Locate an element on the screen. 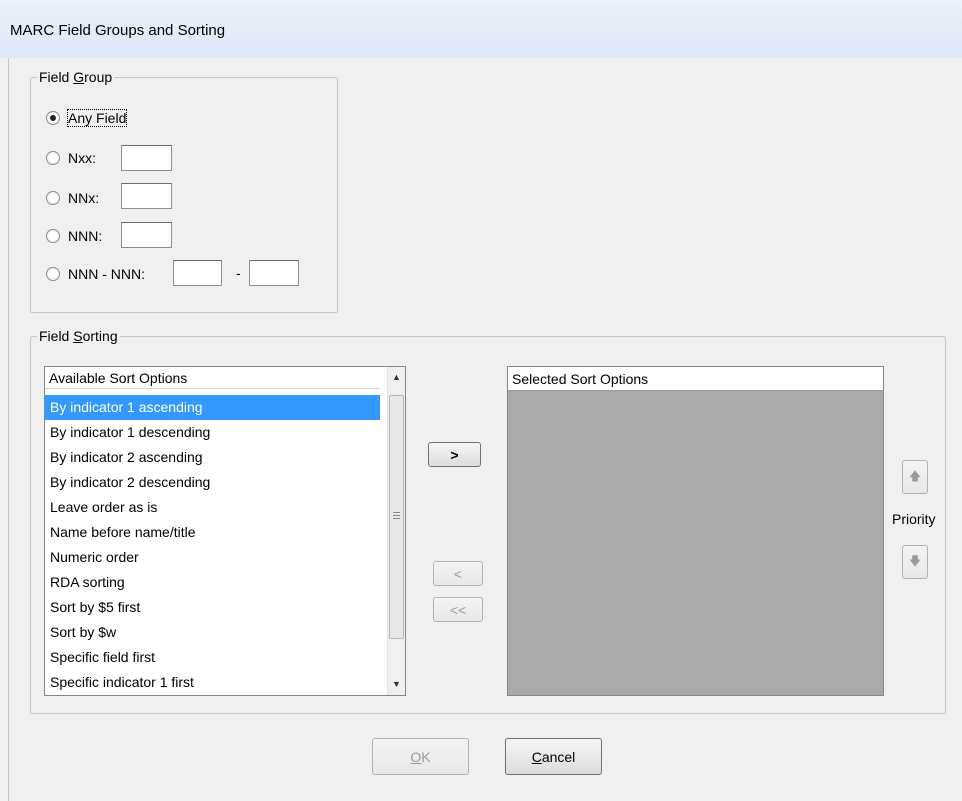 The height and width of the screenshot is (801, 962). list-item: Numeric order is located at coordinates (212, 557).